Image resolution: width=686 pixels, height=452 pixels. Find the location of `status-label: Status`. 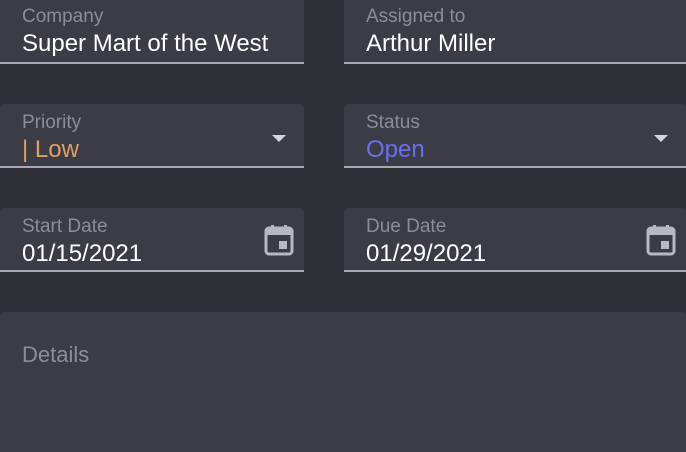

status-label: Status is located at coordinates (393, 122).